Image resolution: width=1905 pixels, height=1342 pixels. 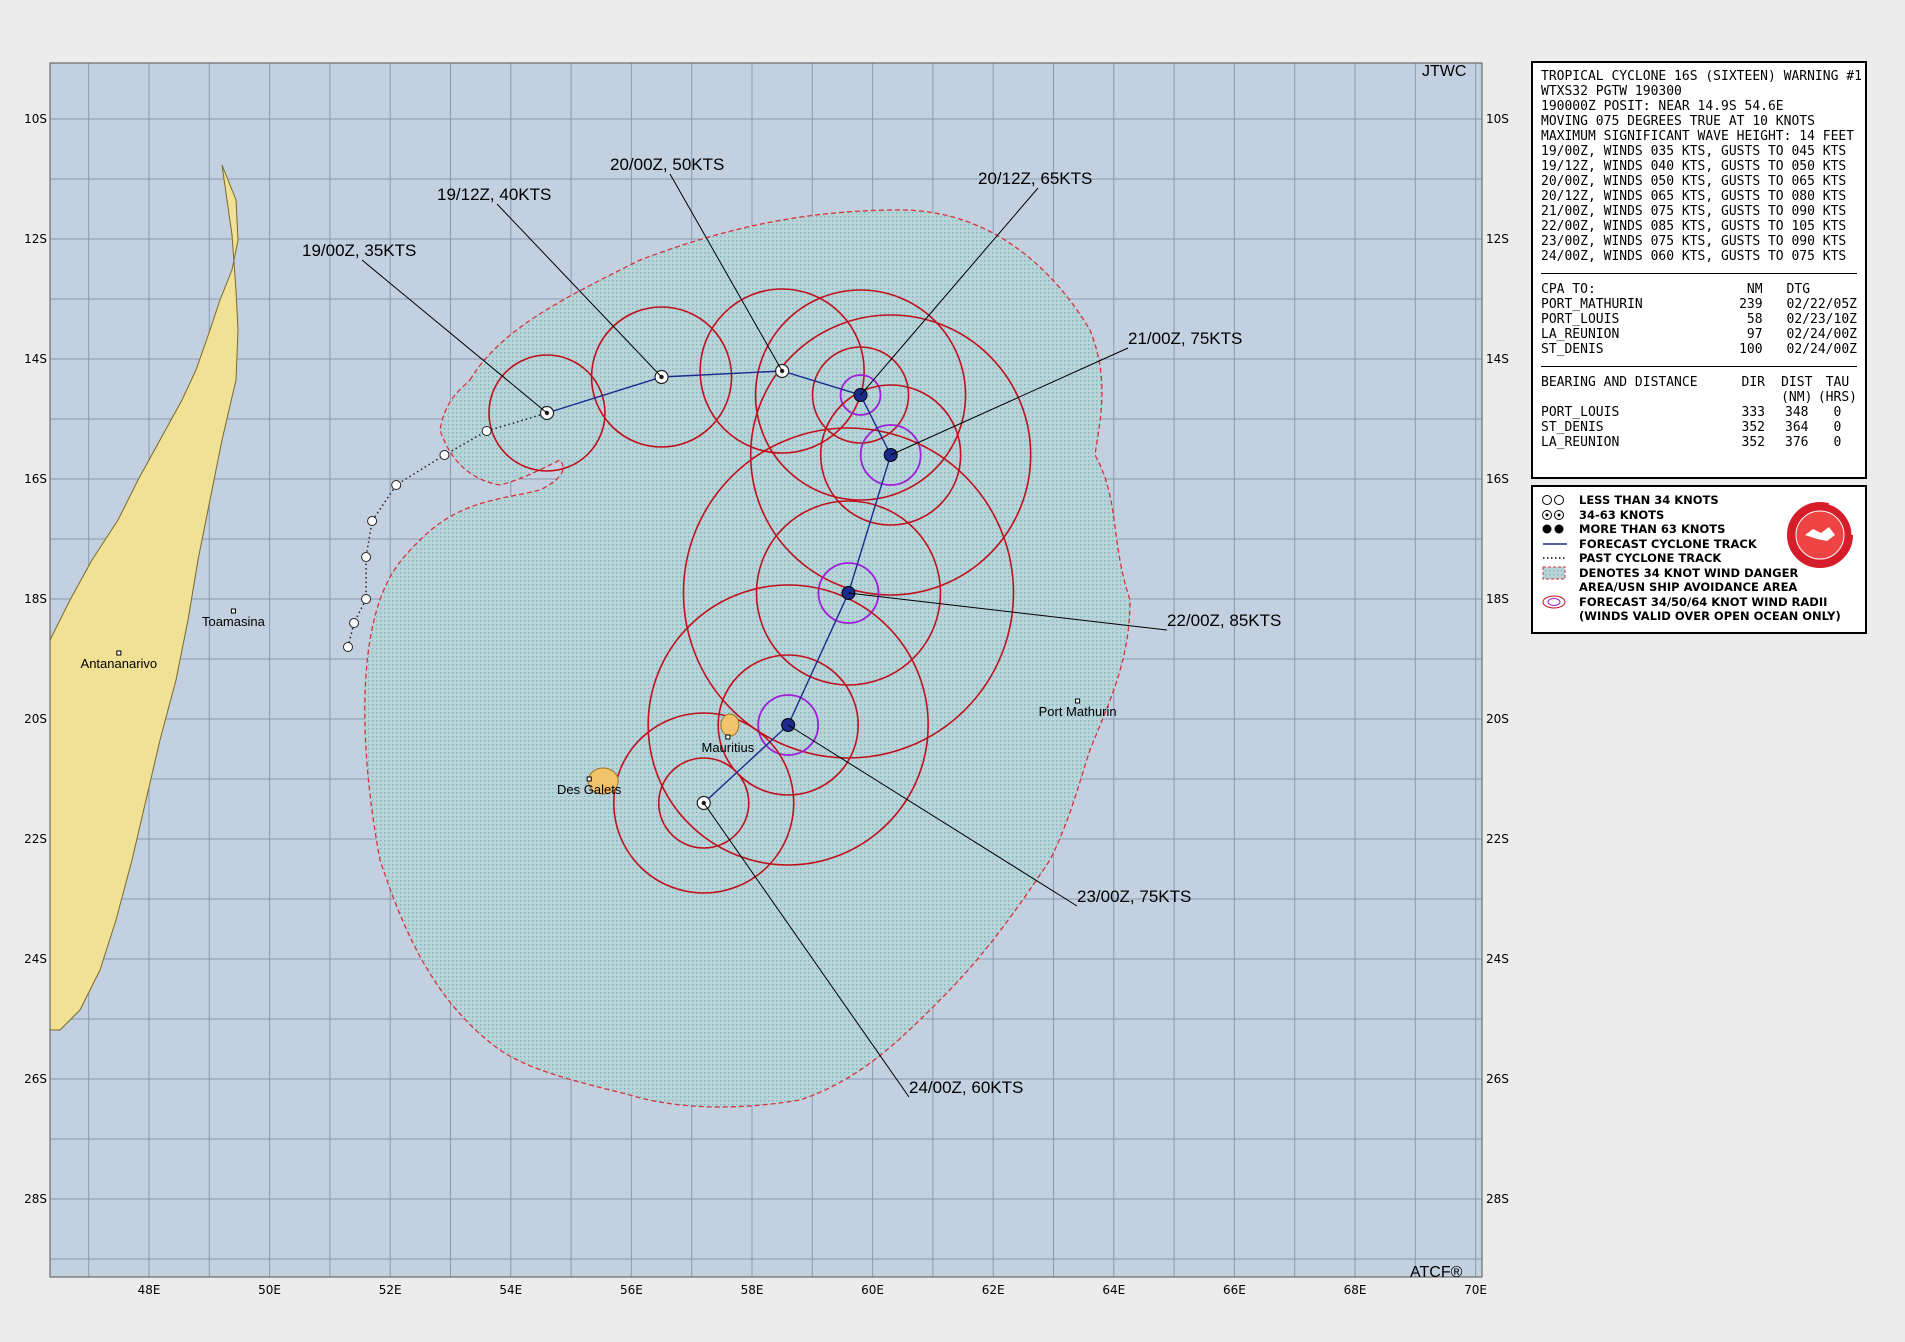 I want to click on cpa-cell: 100, so click(x=1751, y=349).